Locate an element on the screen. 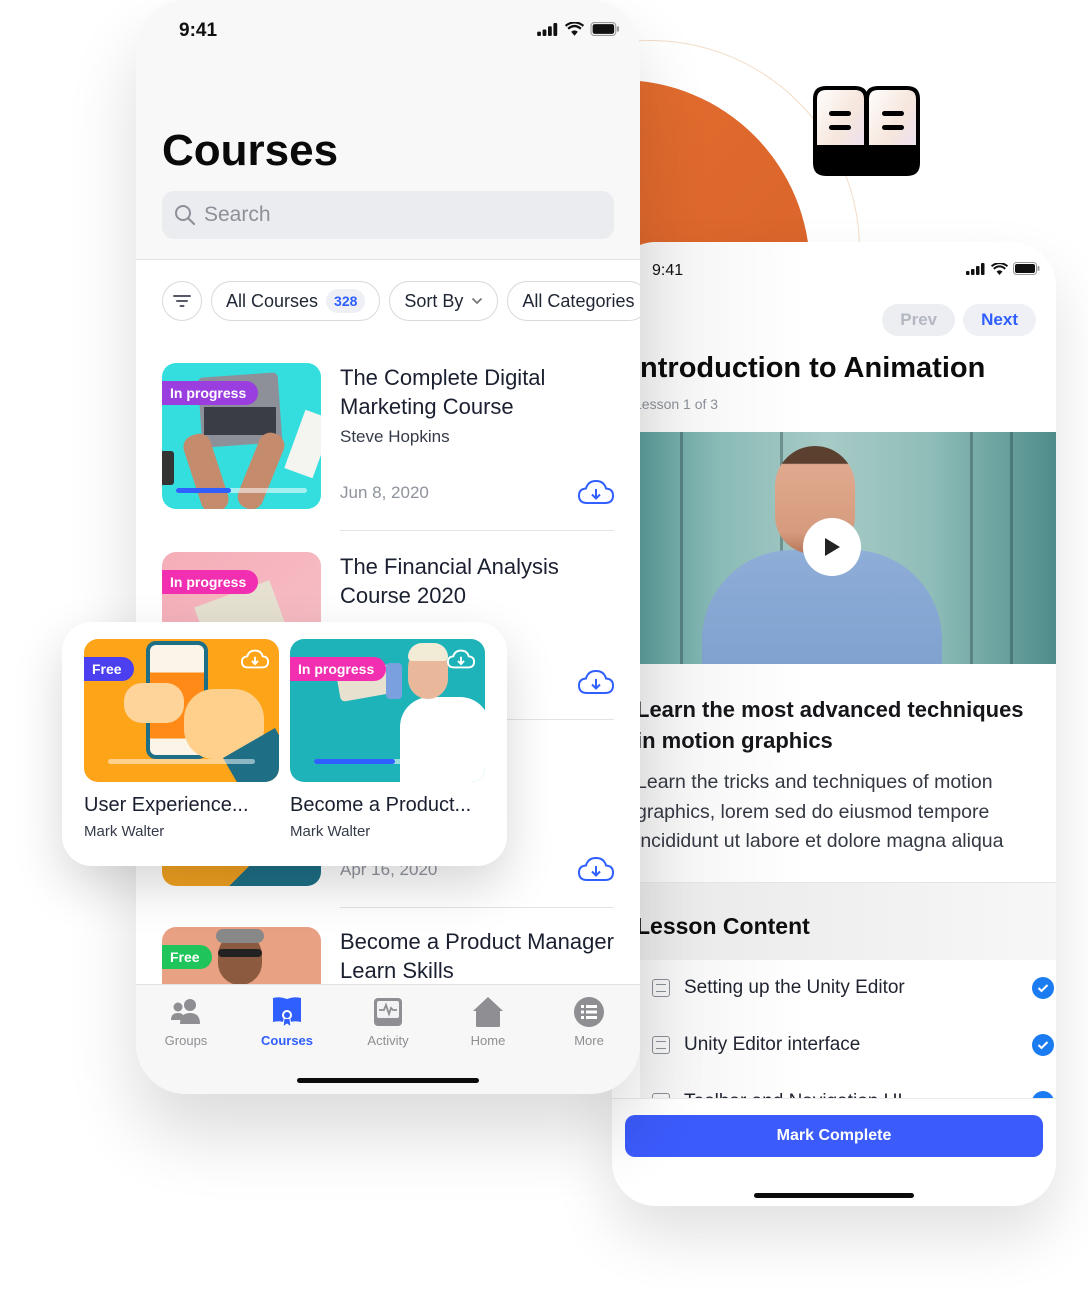 The height and width of the screenshot is (1298, 1088). course-count-badge: 328 is located at coordinates (346, 301).